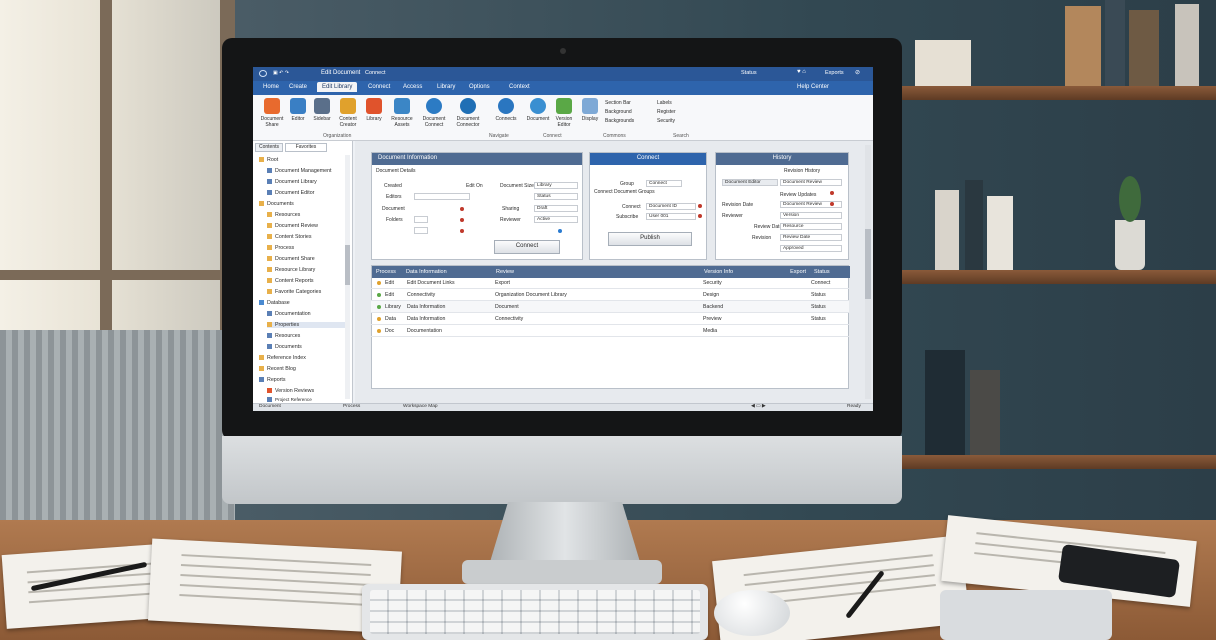  I want to click on version-editor-icon, so click(564, 106).